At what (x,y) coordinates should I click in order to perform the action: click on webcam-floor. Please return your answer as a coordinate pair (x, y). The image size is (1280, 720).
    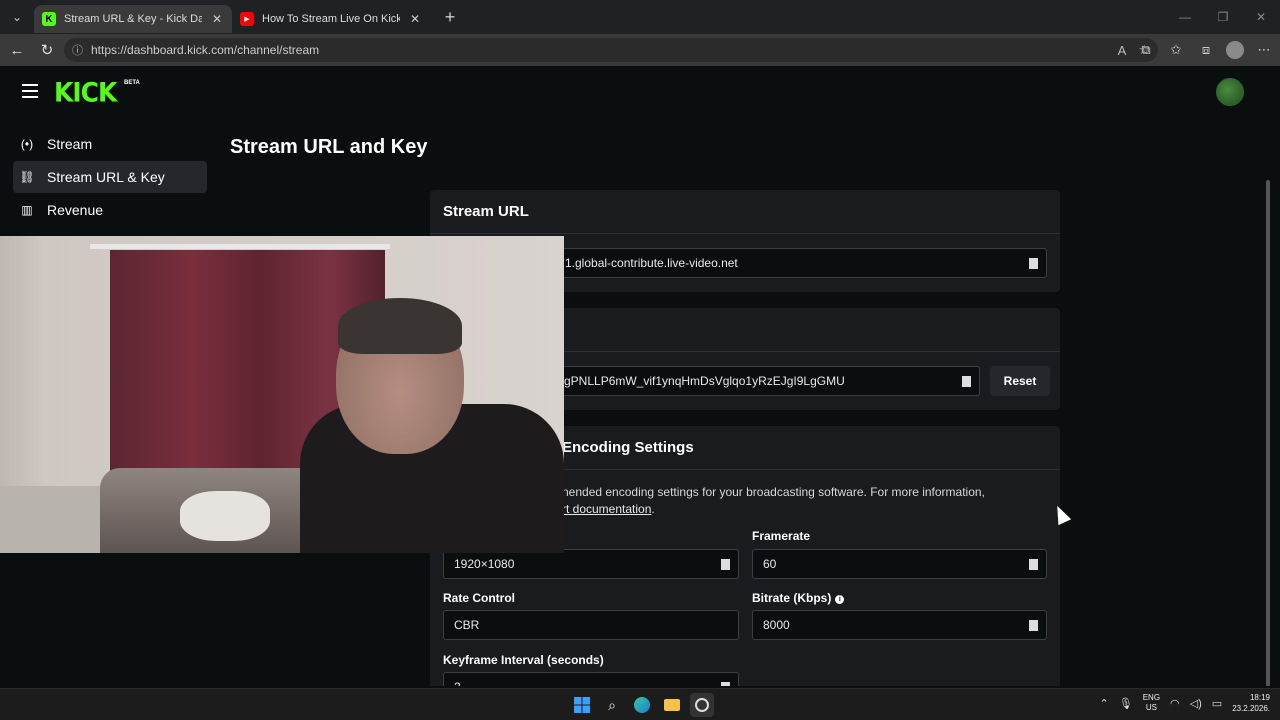
    Looking at the image, I should click on (55, 519).